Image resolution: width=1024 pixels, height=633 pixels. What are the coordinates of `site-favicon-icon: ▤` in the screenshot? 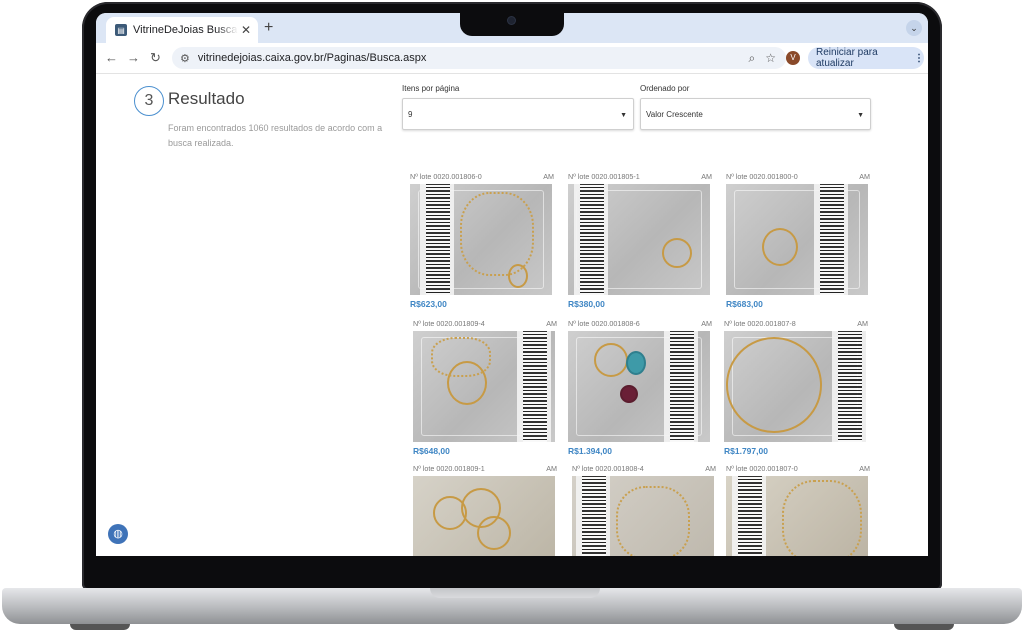 It's located at (121, 30).